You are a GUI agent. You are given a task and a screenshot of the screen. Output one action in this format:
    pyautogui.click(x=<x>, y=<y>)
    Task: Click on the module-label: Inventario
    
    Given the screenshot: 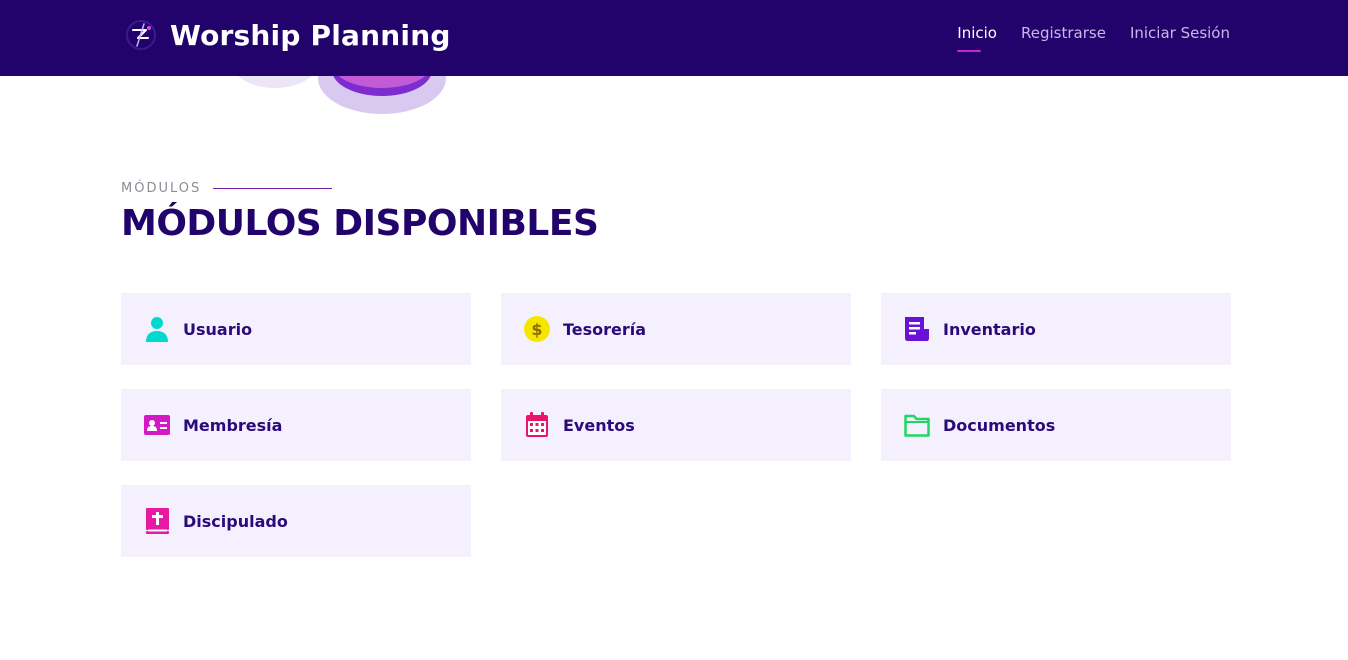 What is the action you would take?
    pyautogui.click(x=989, y=329)
    